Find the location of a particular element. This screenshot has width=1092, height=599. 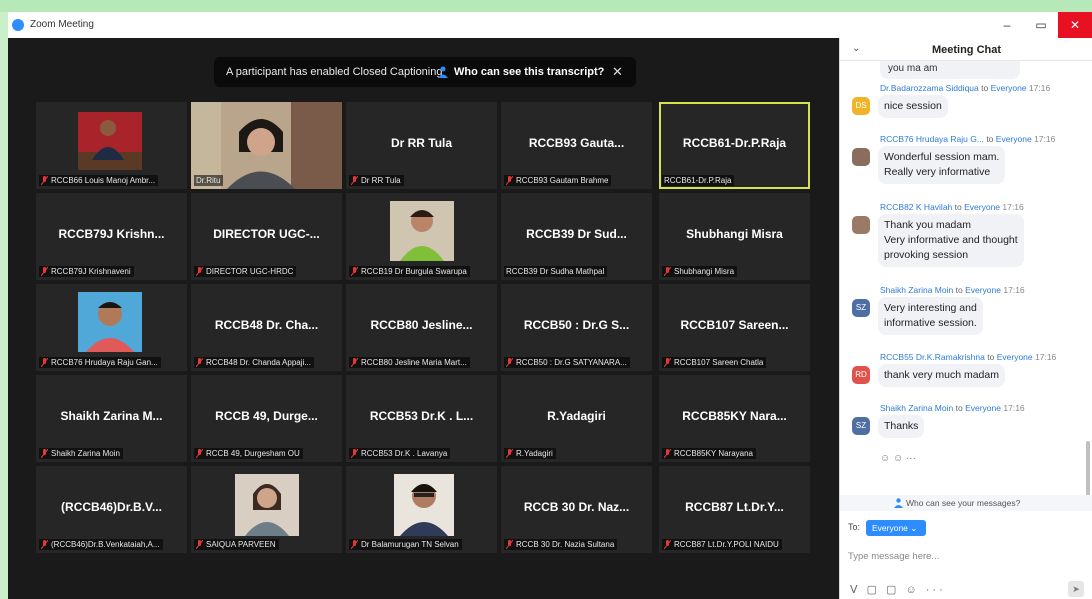

who-can-see-messages: Who can see your messages? is located at coordinates (963, 503).